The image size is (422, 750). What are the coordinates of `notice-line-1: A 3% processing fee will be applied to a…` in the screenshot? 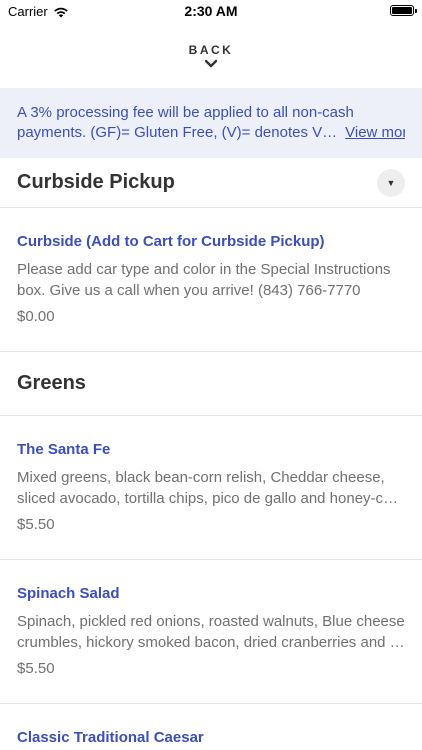 It's located at (185, 112).